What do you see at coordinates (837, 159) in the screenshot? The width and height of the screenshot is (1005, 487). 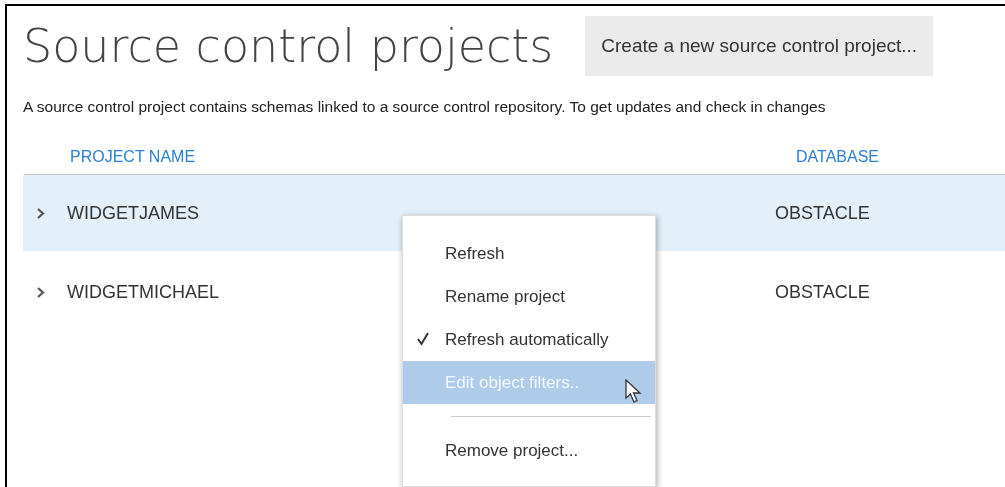 I see `column-header: DATABASE` at bounding box center [837, 159].